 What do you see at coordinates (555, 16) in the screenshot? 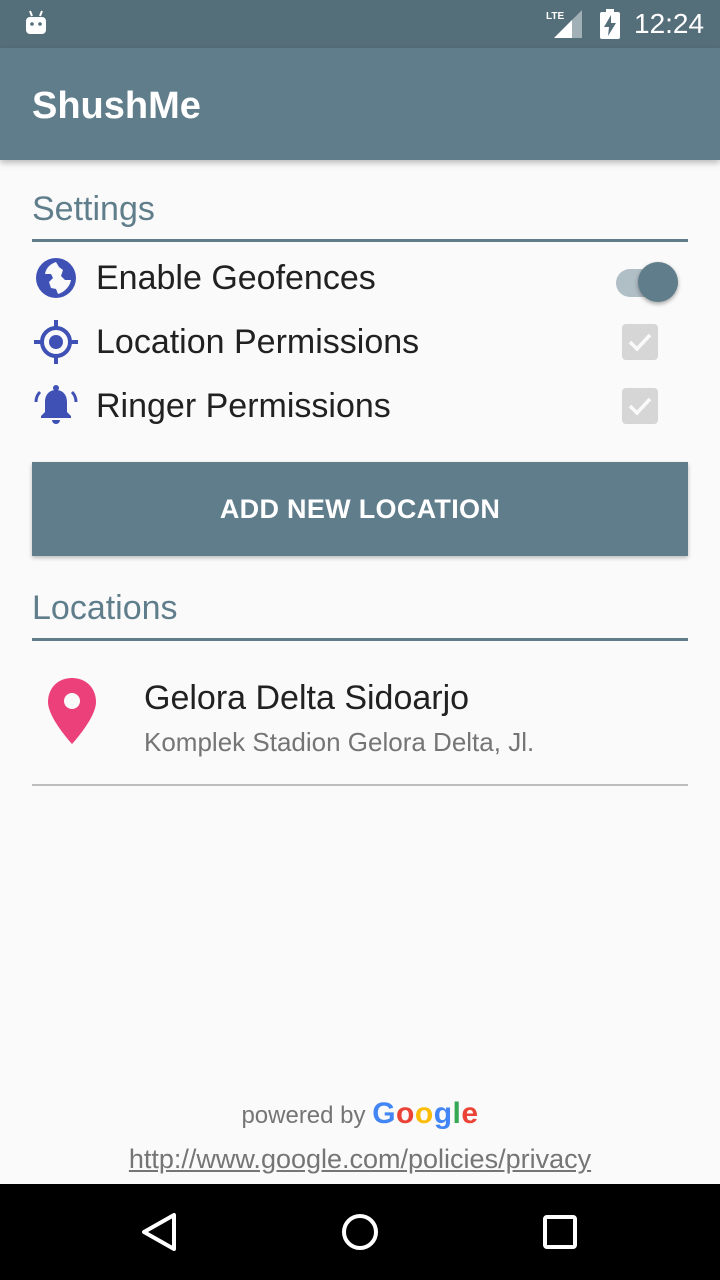
I see `network-type: LTE` at bounding box center [555, 16].